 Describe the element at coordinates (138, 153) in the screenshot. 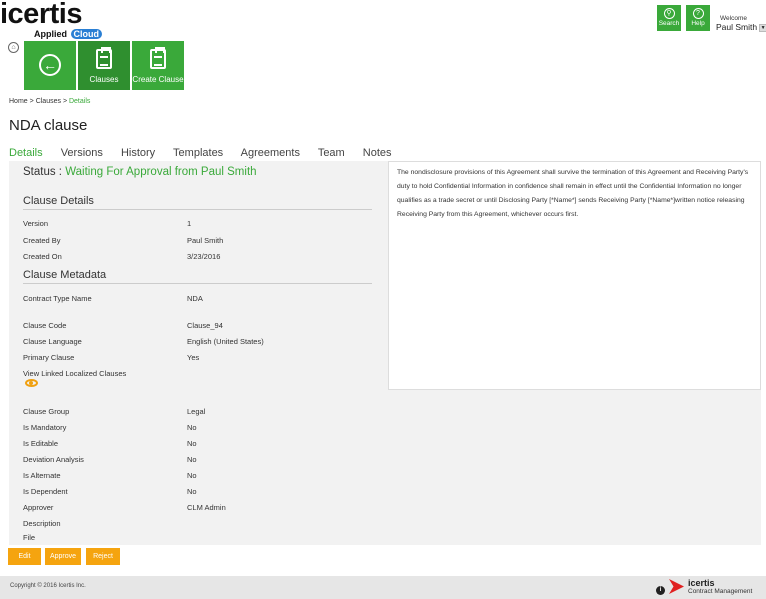

I see `tab-history: History` at that location.